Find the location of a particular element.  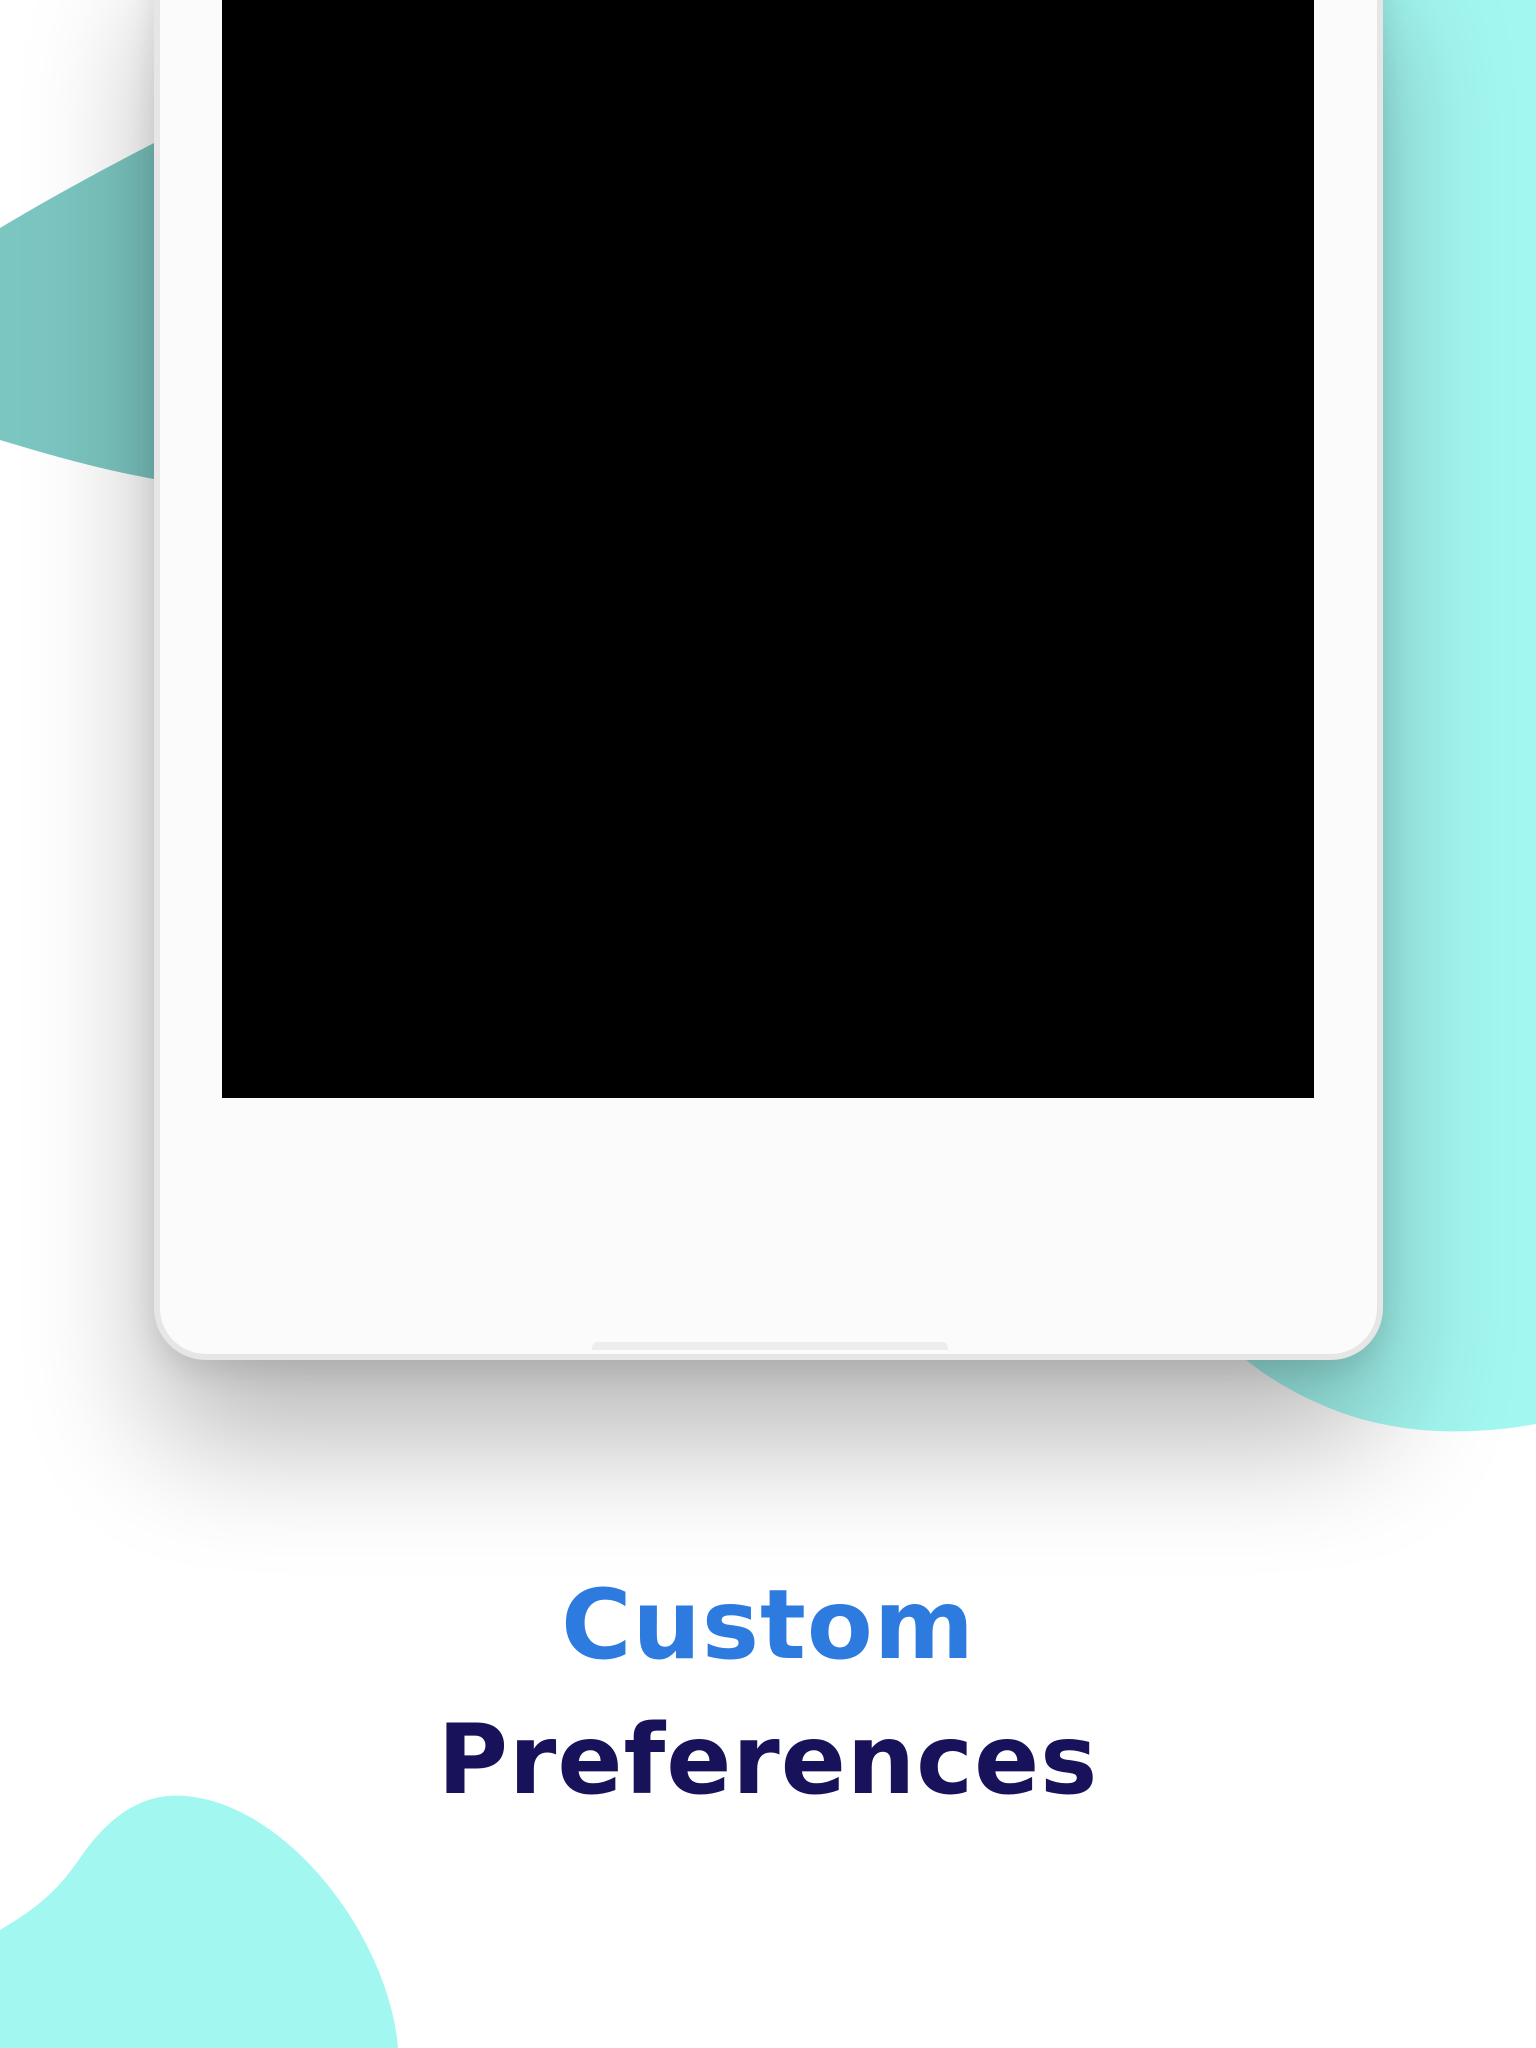

caption-title: Preferences is located at coordinates (768, 1760).